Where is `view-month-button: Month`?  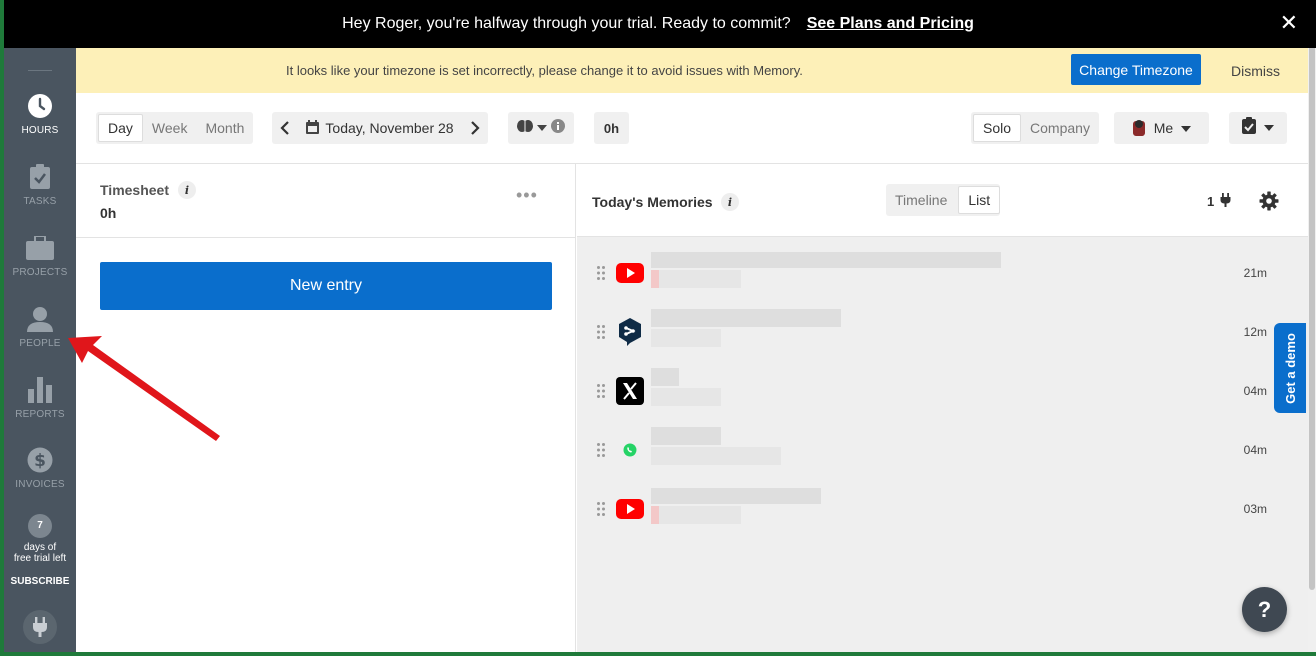
view-month-button: Month is located at coordinates (224, 128).